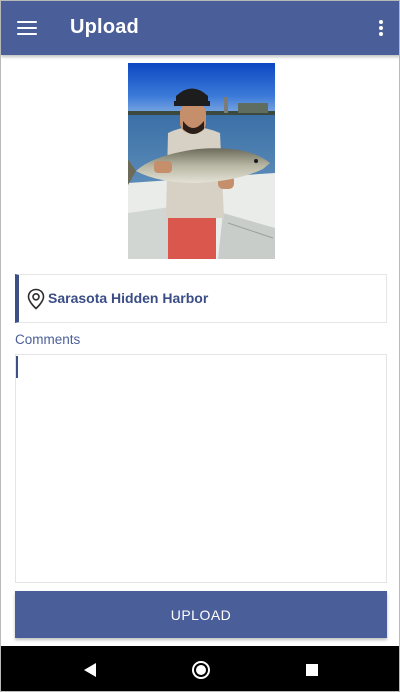 Image resolution: width=400 pixels, height=692 pixels. What do you see at coordinates (381, 28) in the screenshot?
I see `more-options-icon` at bounding box center [381, 28].